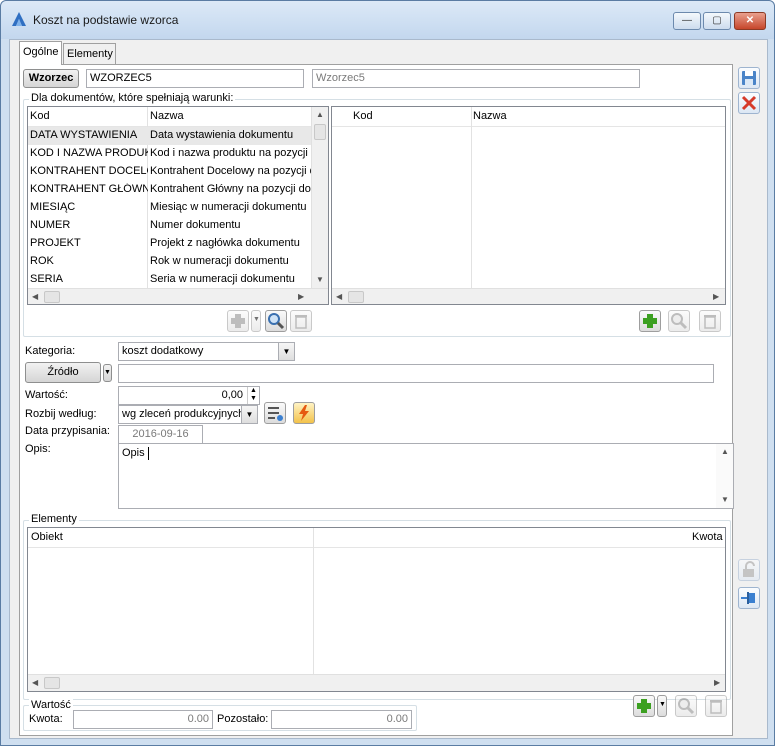 Image resolution: width=775 pixels, height=746 pixels. Describe the element at coordinates (188, 414) in the screenshot. I see `rozbij-select: wg zleceń produkcyjnych ▼` at that location.